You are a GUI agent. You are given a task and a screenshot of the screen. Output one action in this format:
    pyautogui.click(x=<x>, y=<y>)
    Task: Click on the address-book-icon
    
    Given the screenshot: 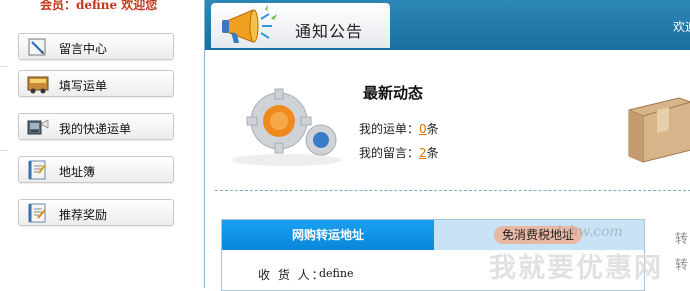 What is the action you would take?
    pyautogui.click(x=37, y=170)
    